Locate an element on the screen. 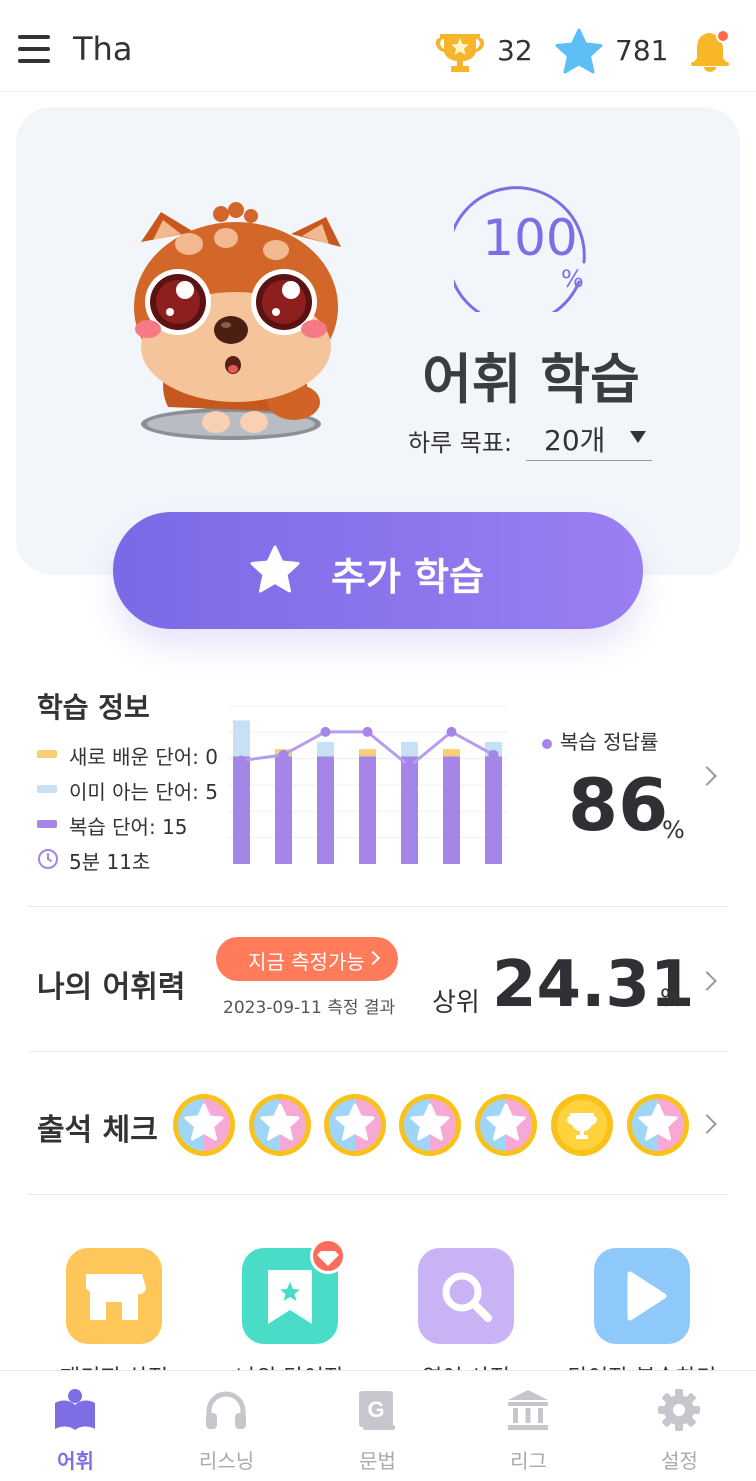 The height and width of the screenshot is (1481, 756). daily-goal-value: 20개 is located at coordinates (575, 440).